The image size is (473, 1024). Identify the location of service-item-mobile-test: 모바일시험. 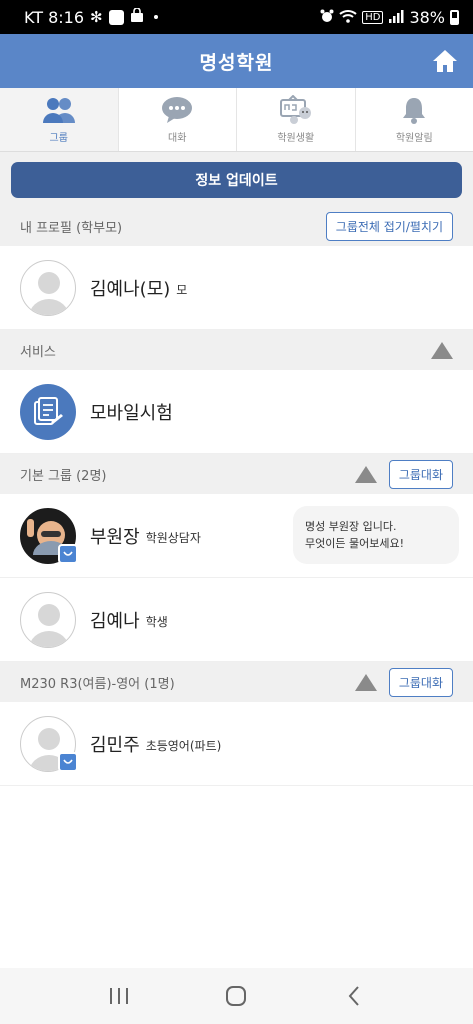
(236, 412).